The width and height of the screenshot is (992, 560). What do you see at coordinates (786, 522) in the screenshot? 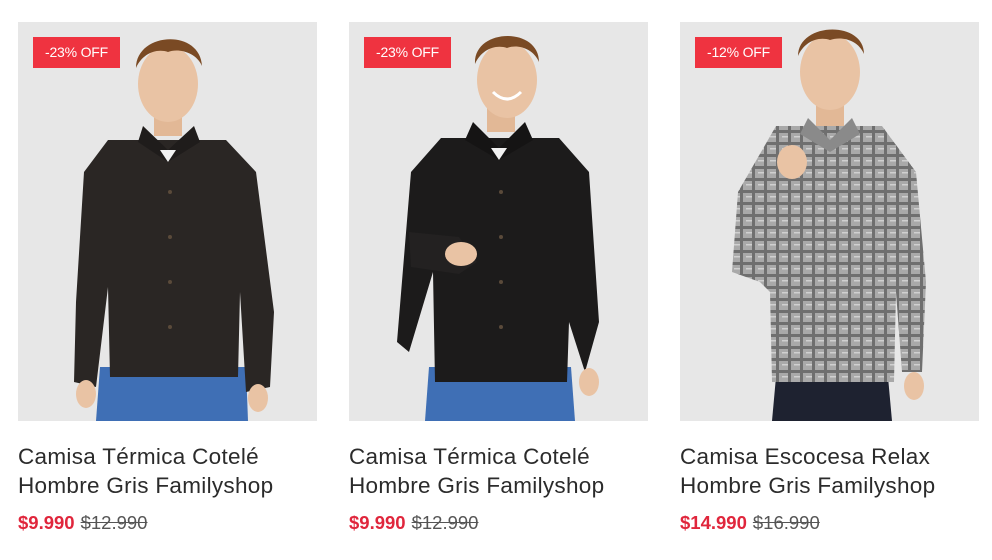
I see `original-price: $16.990` at bounding box center [786, 522].